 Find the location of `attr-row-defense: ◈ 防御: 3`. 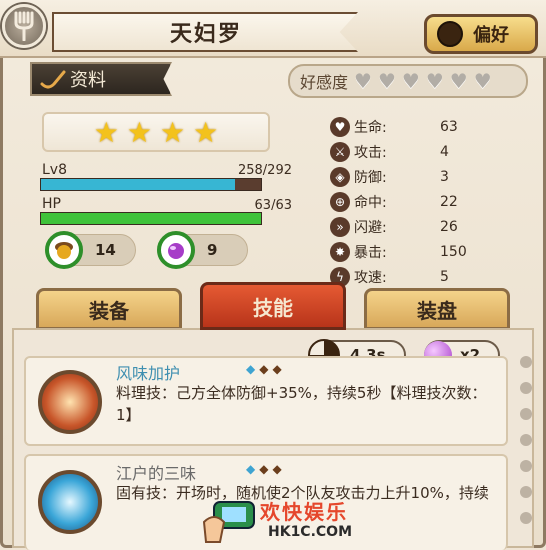

attr-row-defense: ◈ 防御: 3 is located at coordinates (425, 176).